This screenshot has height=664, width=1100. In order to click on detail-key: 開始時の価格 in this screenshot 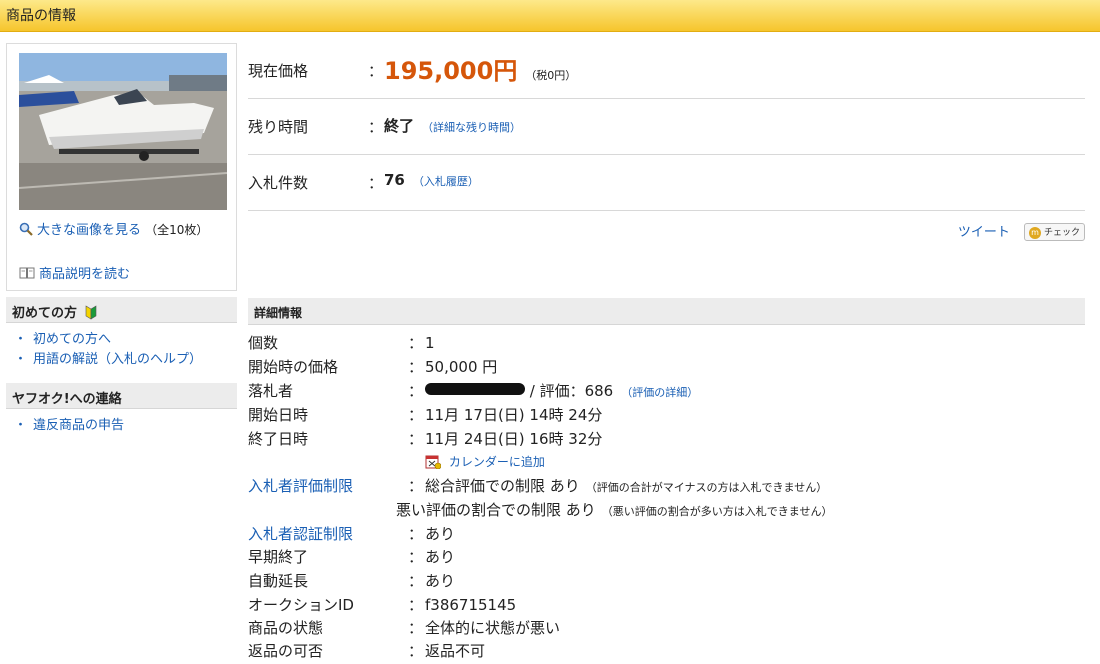, I will do `click(293, 367)`.